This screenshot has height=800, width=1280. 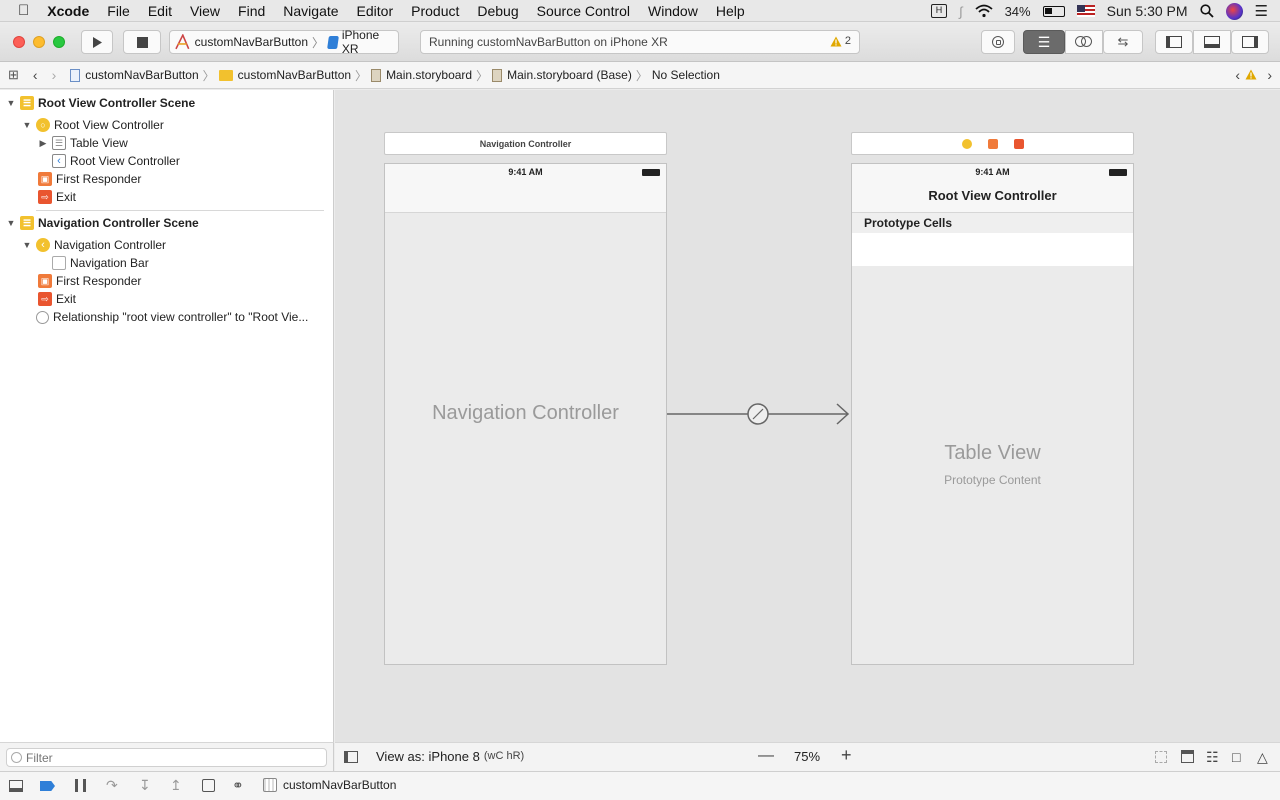 I want to click on update-frames-icon, so click(x=1161, y=757).